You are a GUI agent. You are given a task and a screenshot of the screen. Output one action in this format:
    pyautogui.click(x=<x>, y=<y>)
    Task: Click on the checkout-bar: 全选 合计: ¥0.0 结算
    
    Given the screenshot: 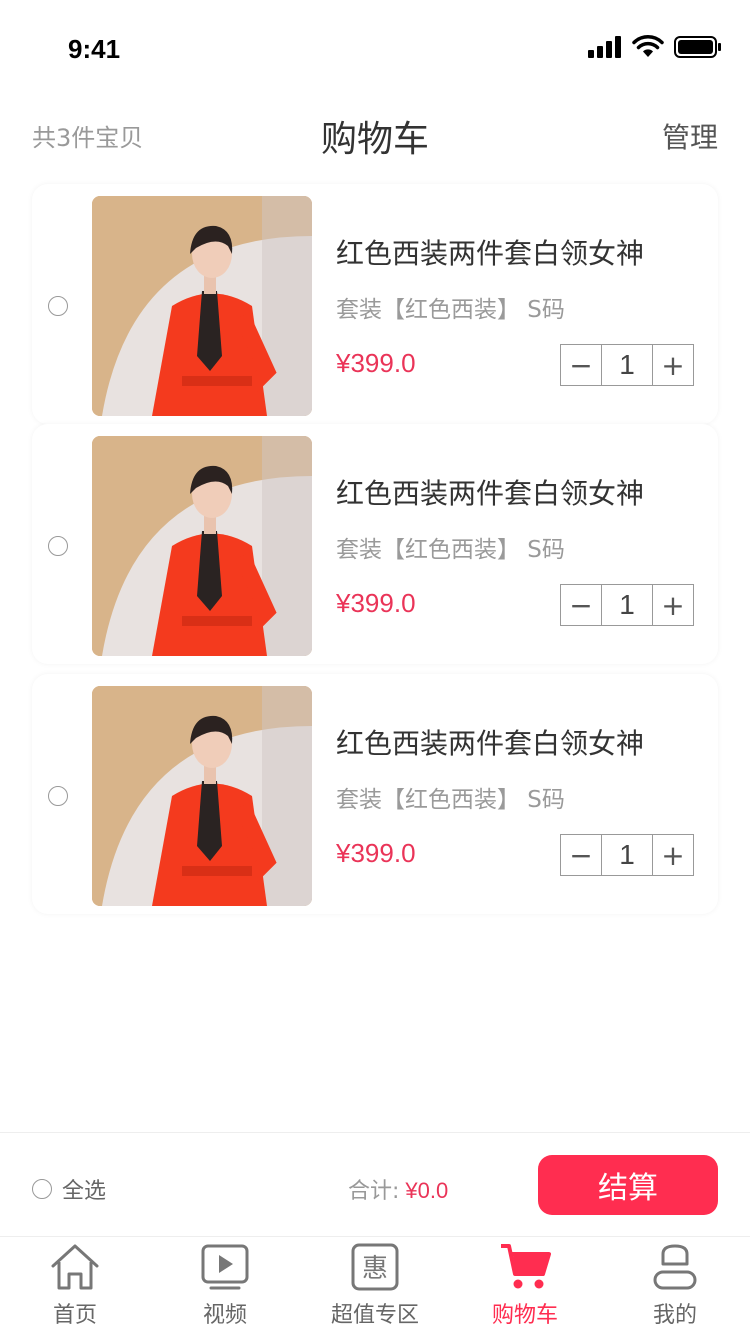 What is the action you would take?
    pyautogui.click(x=375, y=1184)
    